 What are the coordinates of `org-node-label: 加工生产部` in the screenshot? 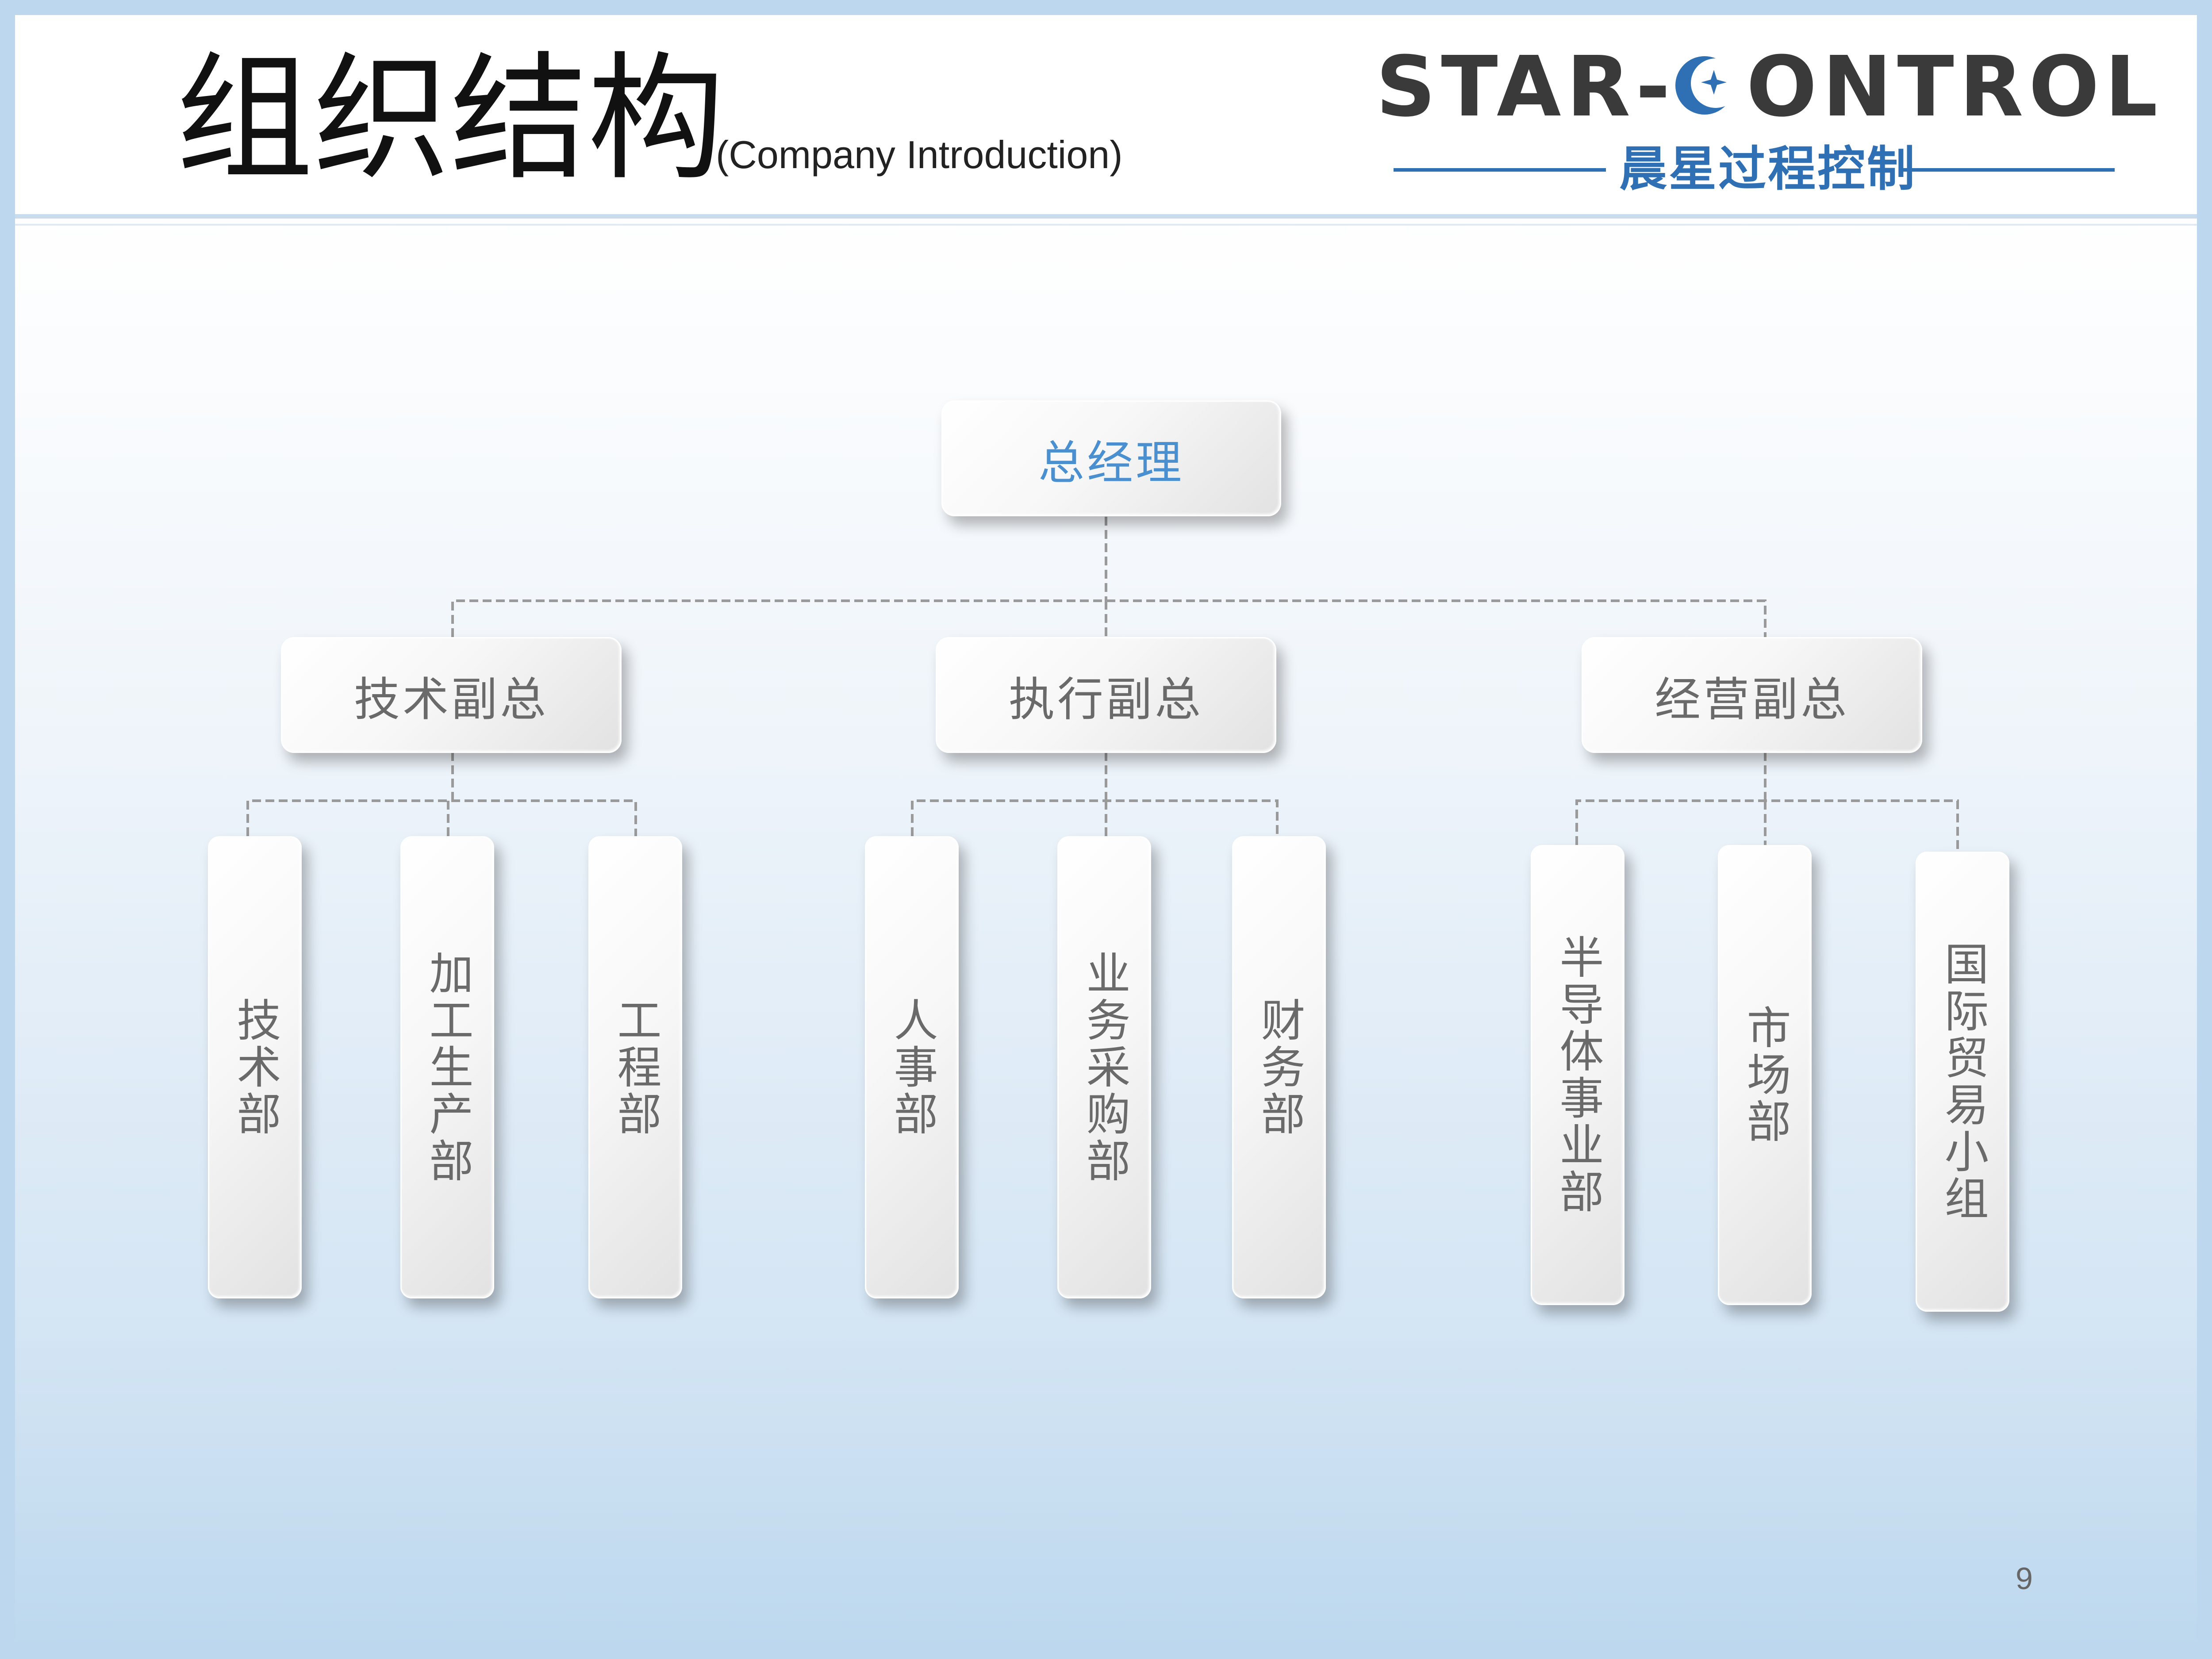 It's located at (448, 1067).